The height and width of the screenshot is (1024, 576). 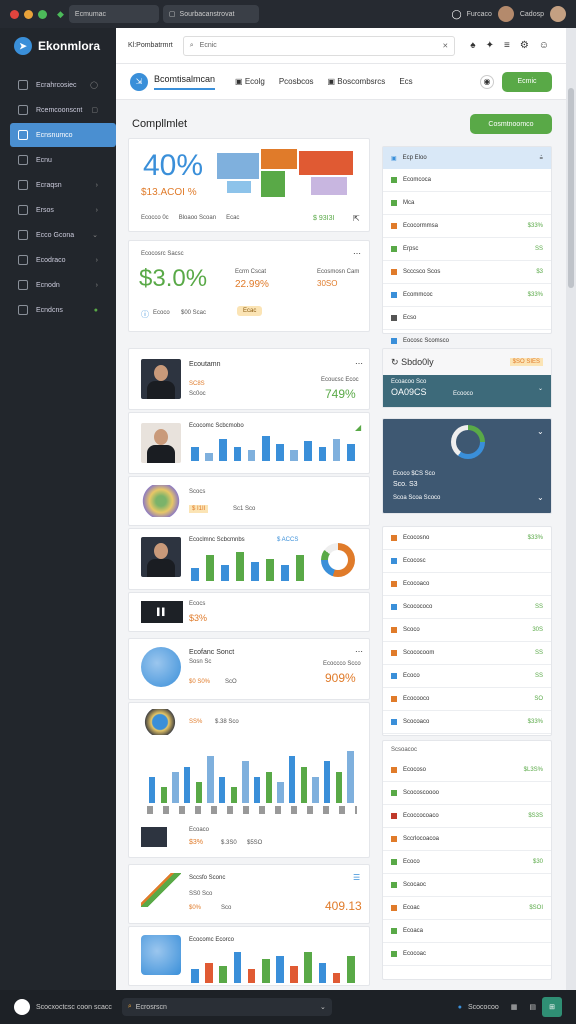 What do you see at coordinates (527, 81) in the screenshot?
I see `primary-button: Ecmic` at bounding box center [527, 81].